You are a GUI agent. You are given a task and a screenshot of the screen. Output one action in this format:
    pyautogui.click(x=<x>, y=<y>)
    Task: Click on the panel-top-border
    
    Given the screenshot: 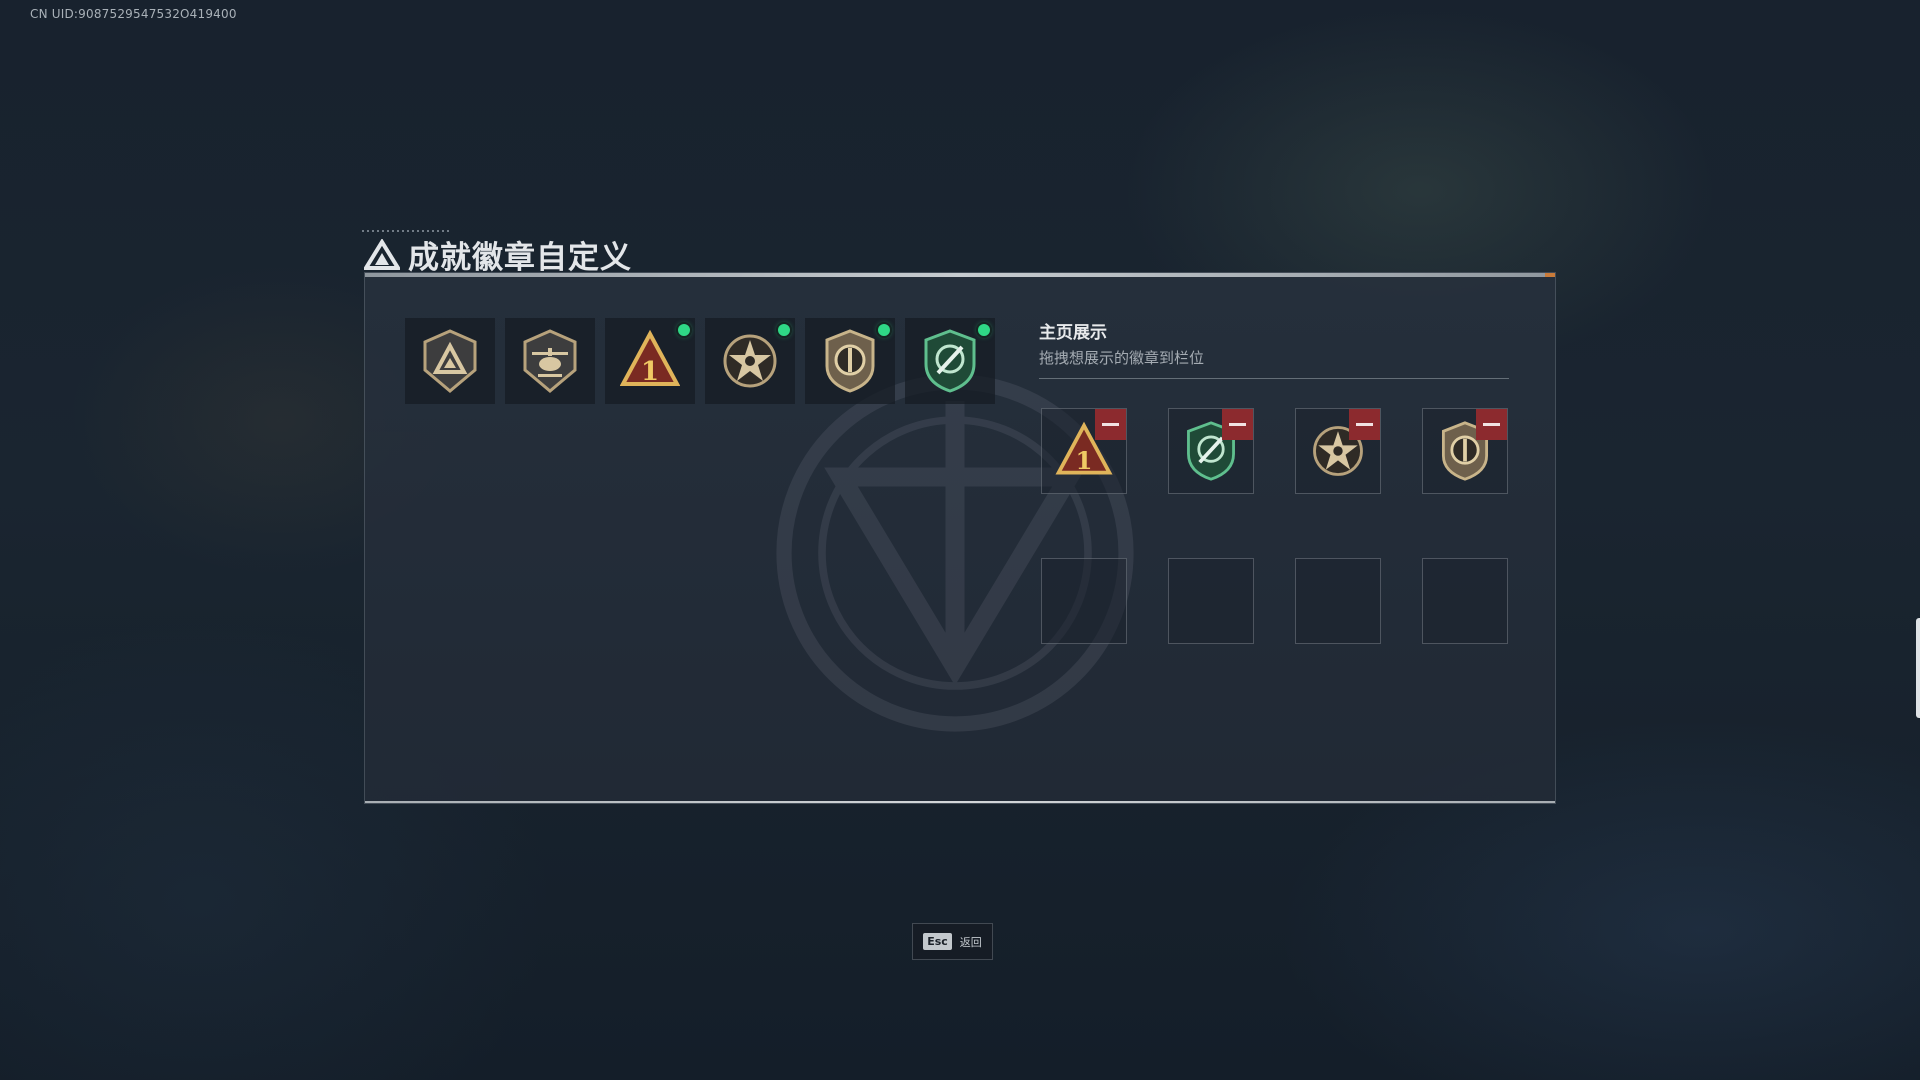 What is the action you would take?
    pyautogui.click(x=960, y=275)
    